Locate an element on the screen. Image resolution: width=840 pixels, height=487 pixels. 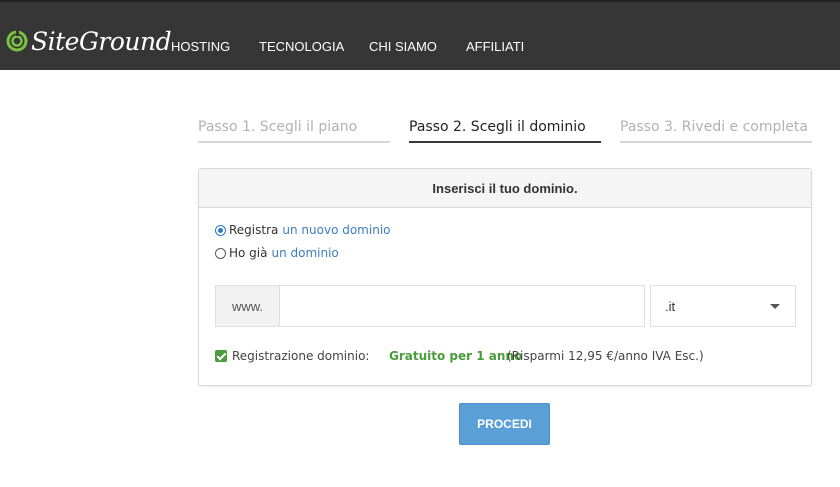
nav-chi-siamo: CHI SIAMO is located at coordinates (403, 46).